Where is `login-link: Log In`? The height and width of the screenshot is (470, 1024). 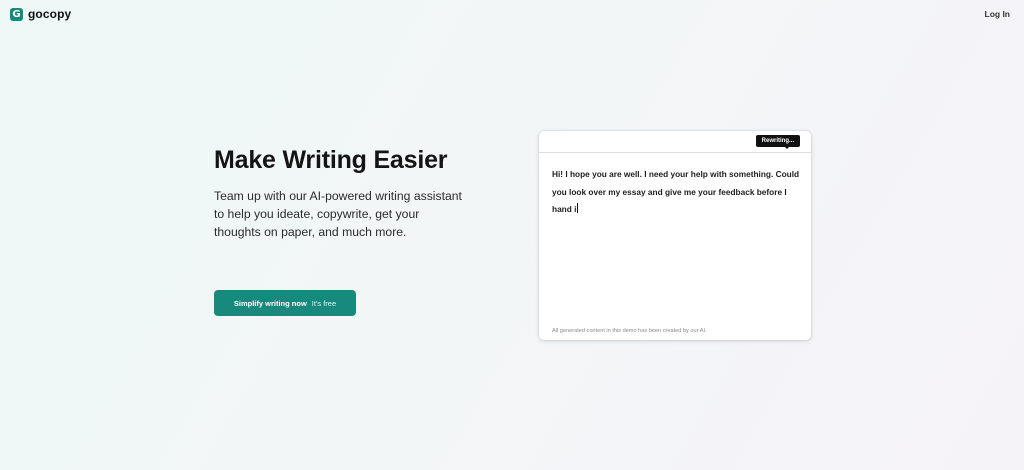 login-link: Log In is located at coordinates (998, 14).